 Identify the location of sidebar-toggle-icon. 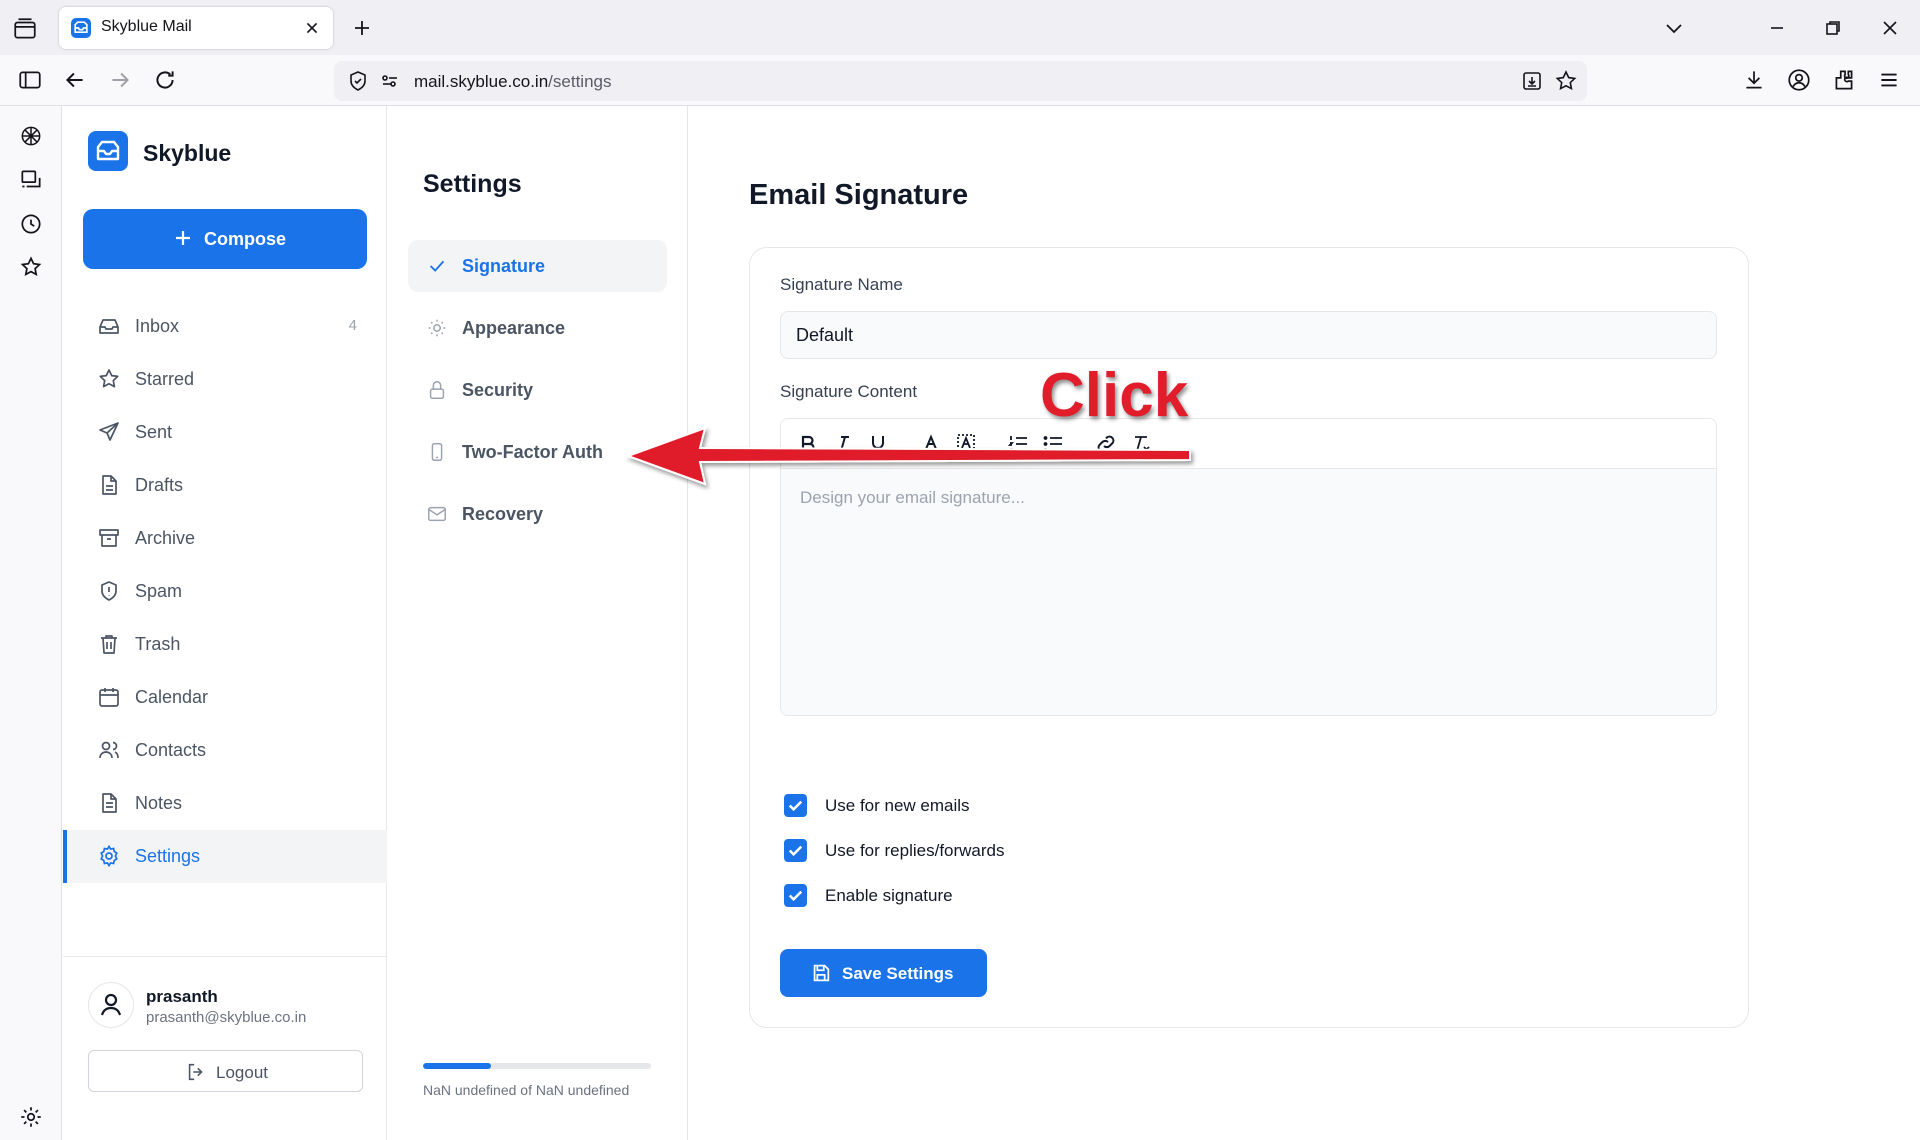
(30, 80).